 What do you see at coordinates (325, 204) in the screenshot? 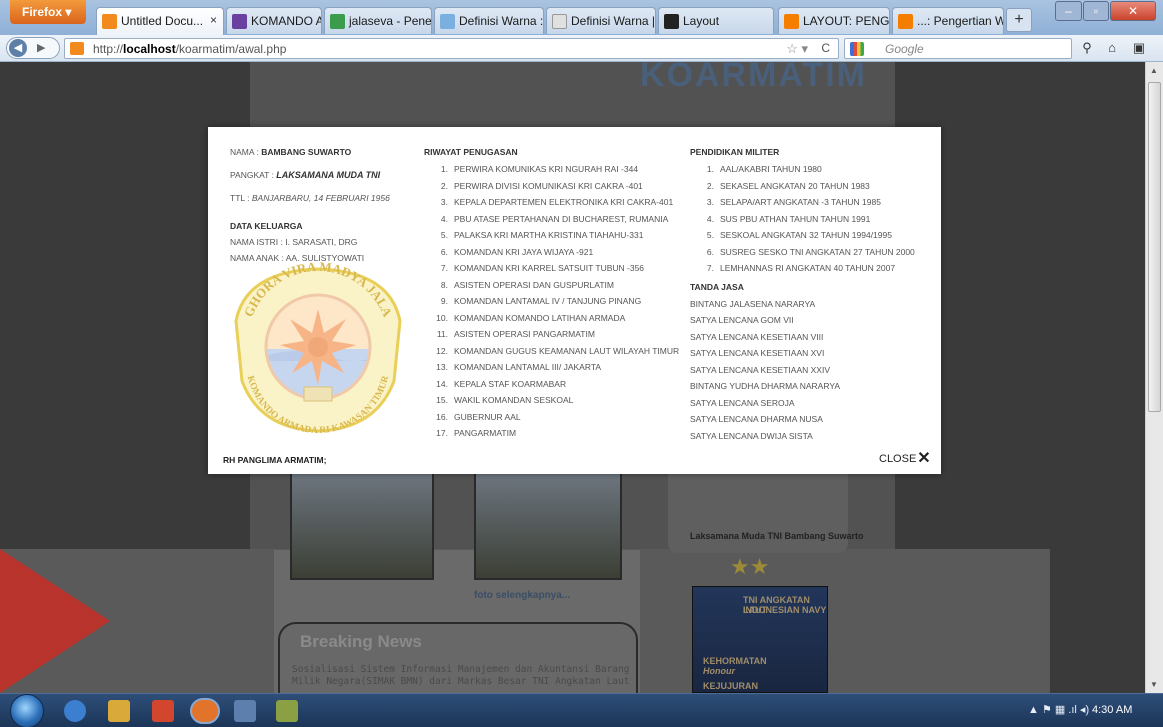
I see `ttl-row: TTL : BANJARBARU, 14 FEBRUARI 1956` at bounding box center [325, 204].